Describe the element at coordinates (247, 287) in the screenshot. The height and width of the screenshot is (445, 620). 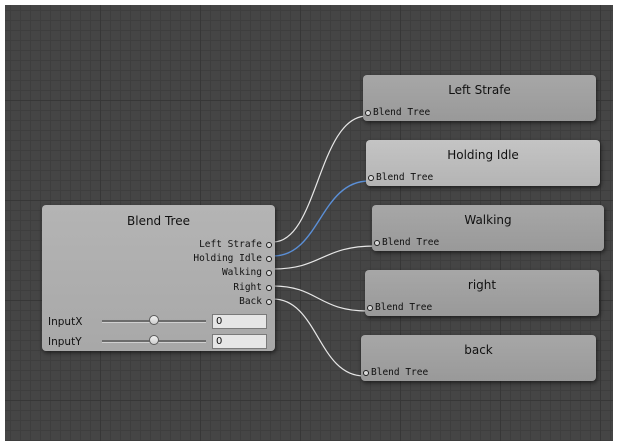
I see `output-label: Right` at that location.